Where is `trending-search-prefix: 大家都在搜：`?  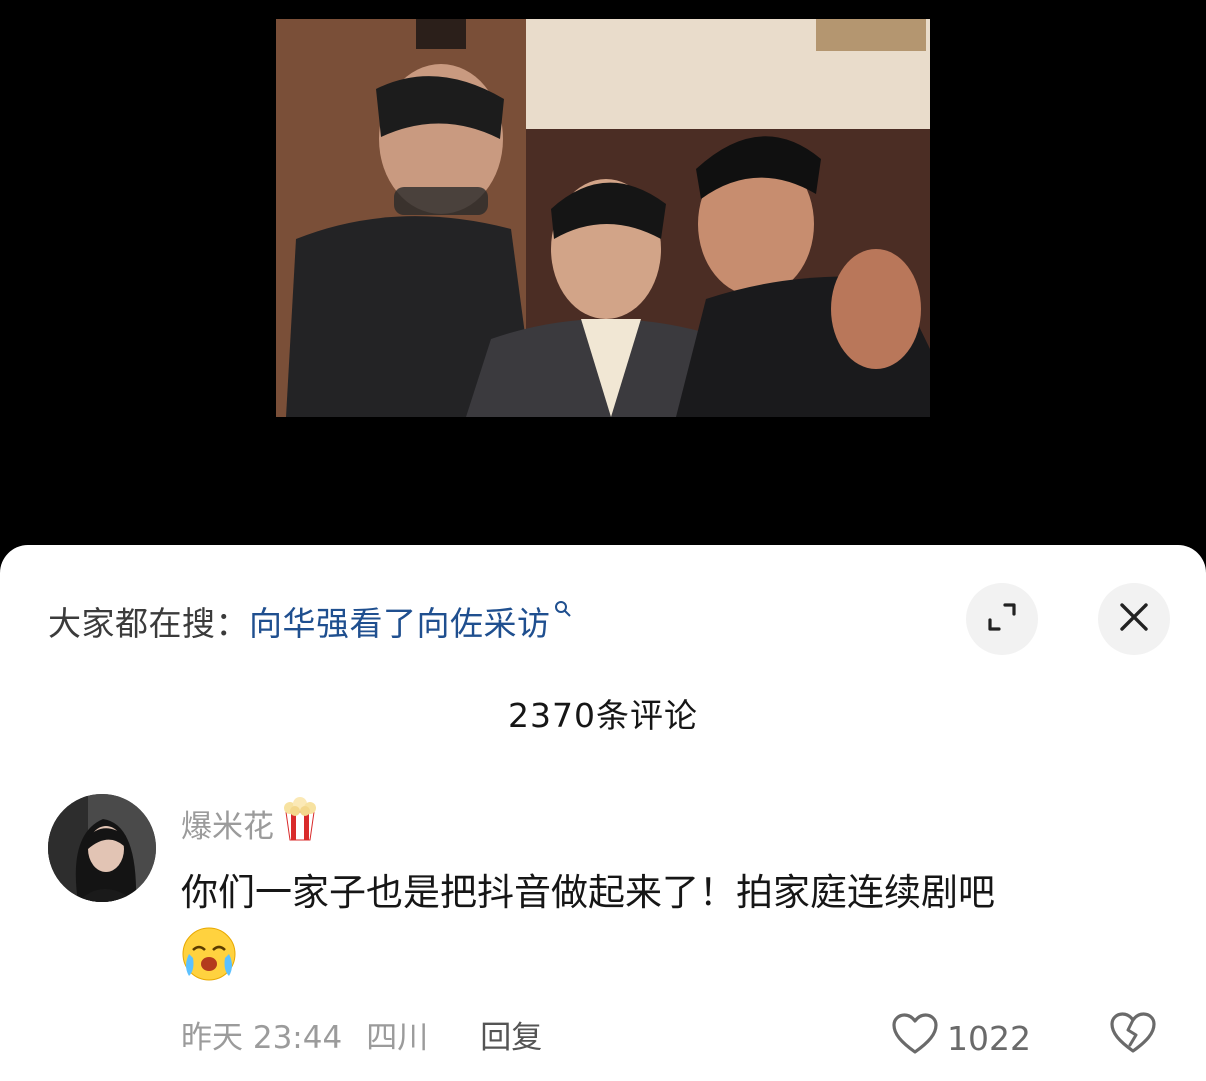
trending-search-prefix: 大家都在搜： is located at coordinates (148, 623).